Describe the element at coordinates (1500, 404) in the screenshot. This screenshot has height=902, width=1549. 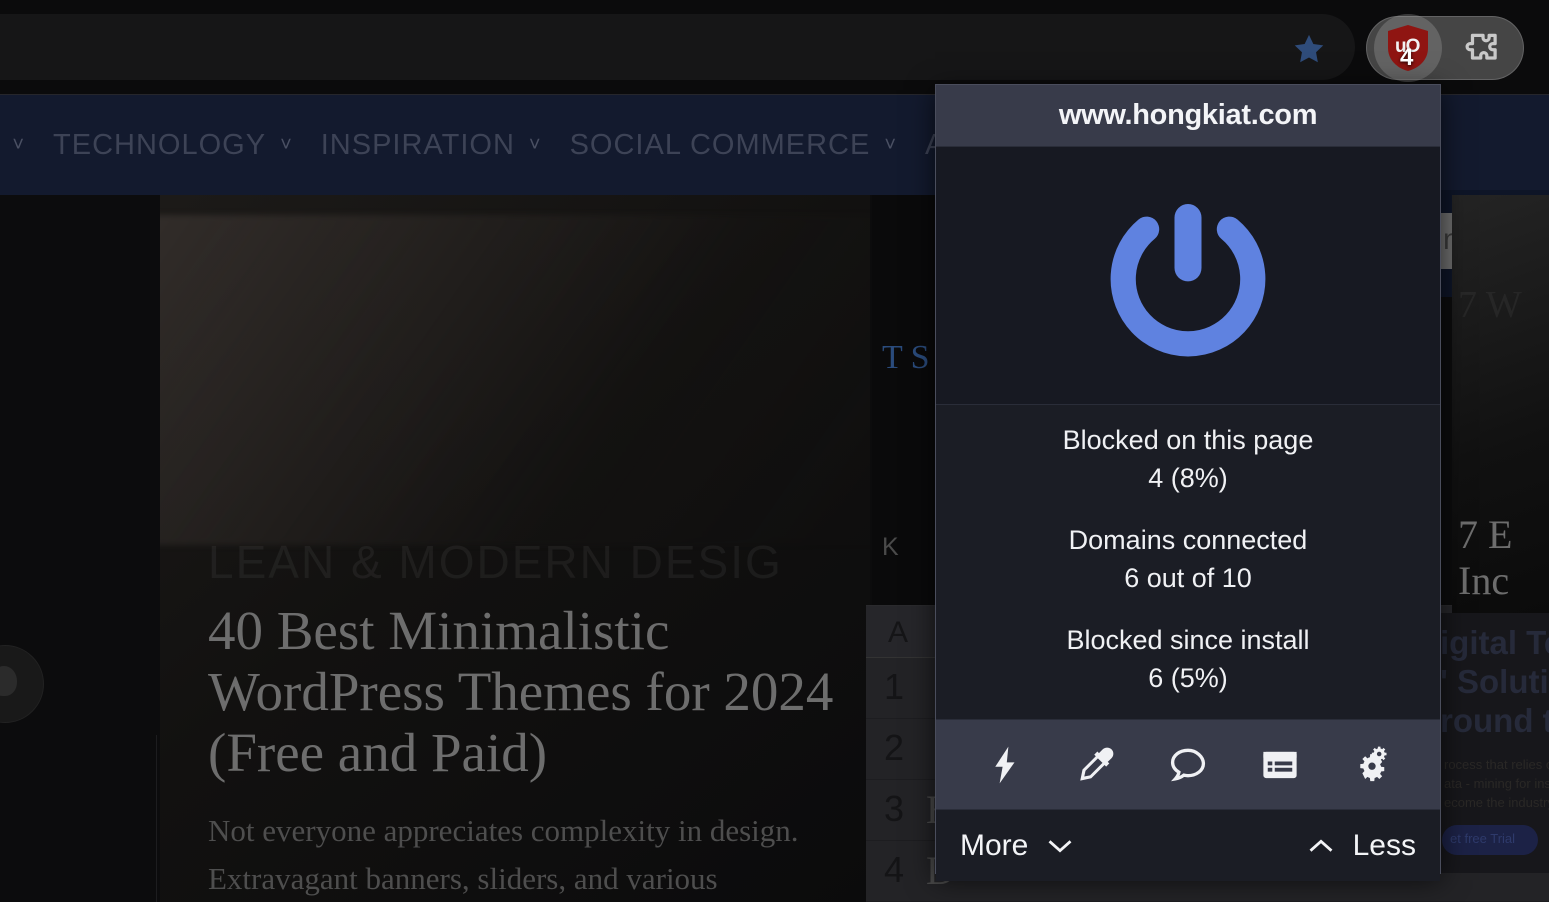
I see `right-card-article: 7 W 7 E Inc Jorda` at that location.